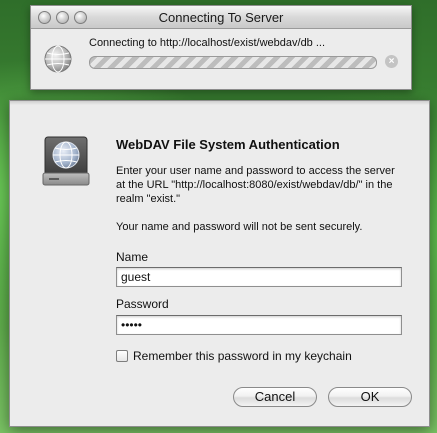 This screenshot has width=437, height=433. Describe the element at coordinates (66, 161) in the screenshot. I see `network-drive-icon` at that location.